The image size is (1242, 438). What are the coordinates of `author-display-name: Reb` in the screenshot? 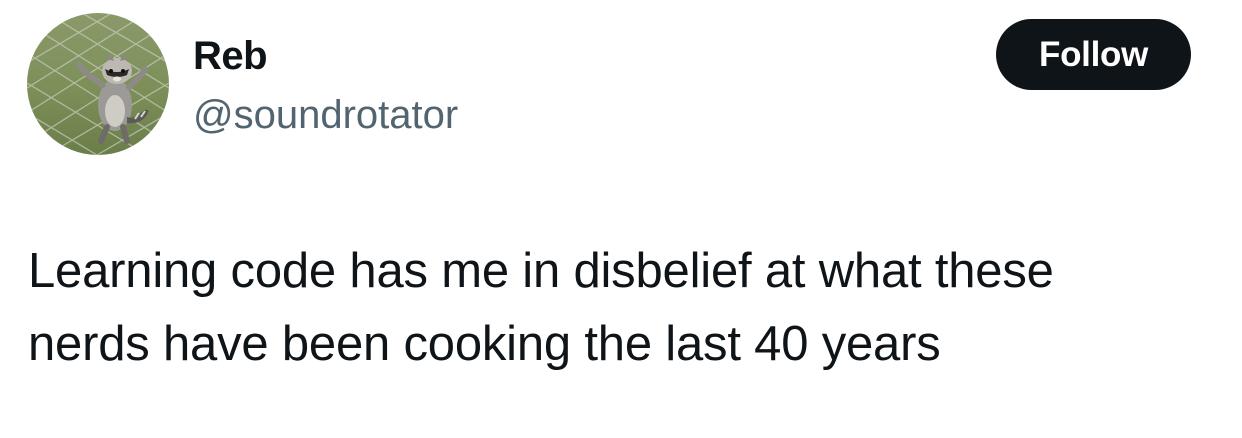 It's located at (230, 56).